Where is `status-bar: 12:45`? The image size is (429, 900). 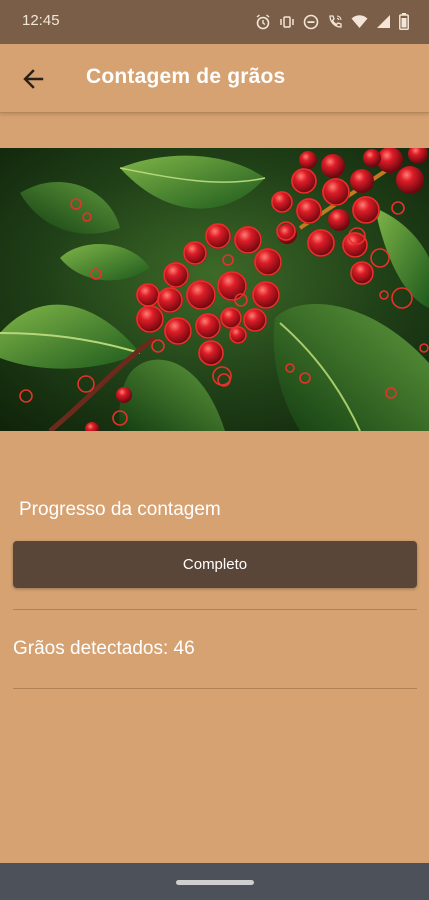
status-bar: 12:45 is located at coordinates (214, 22).